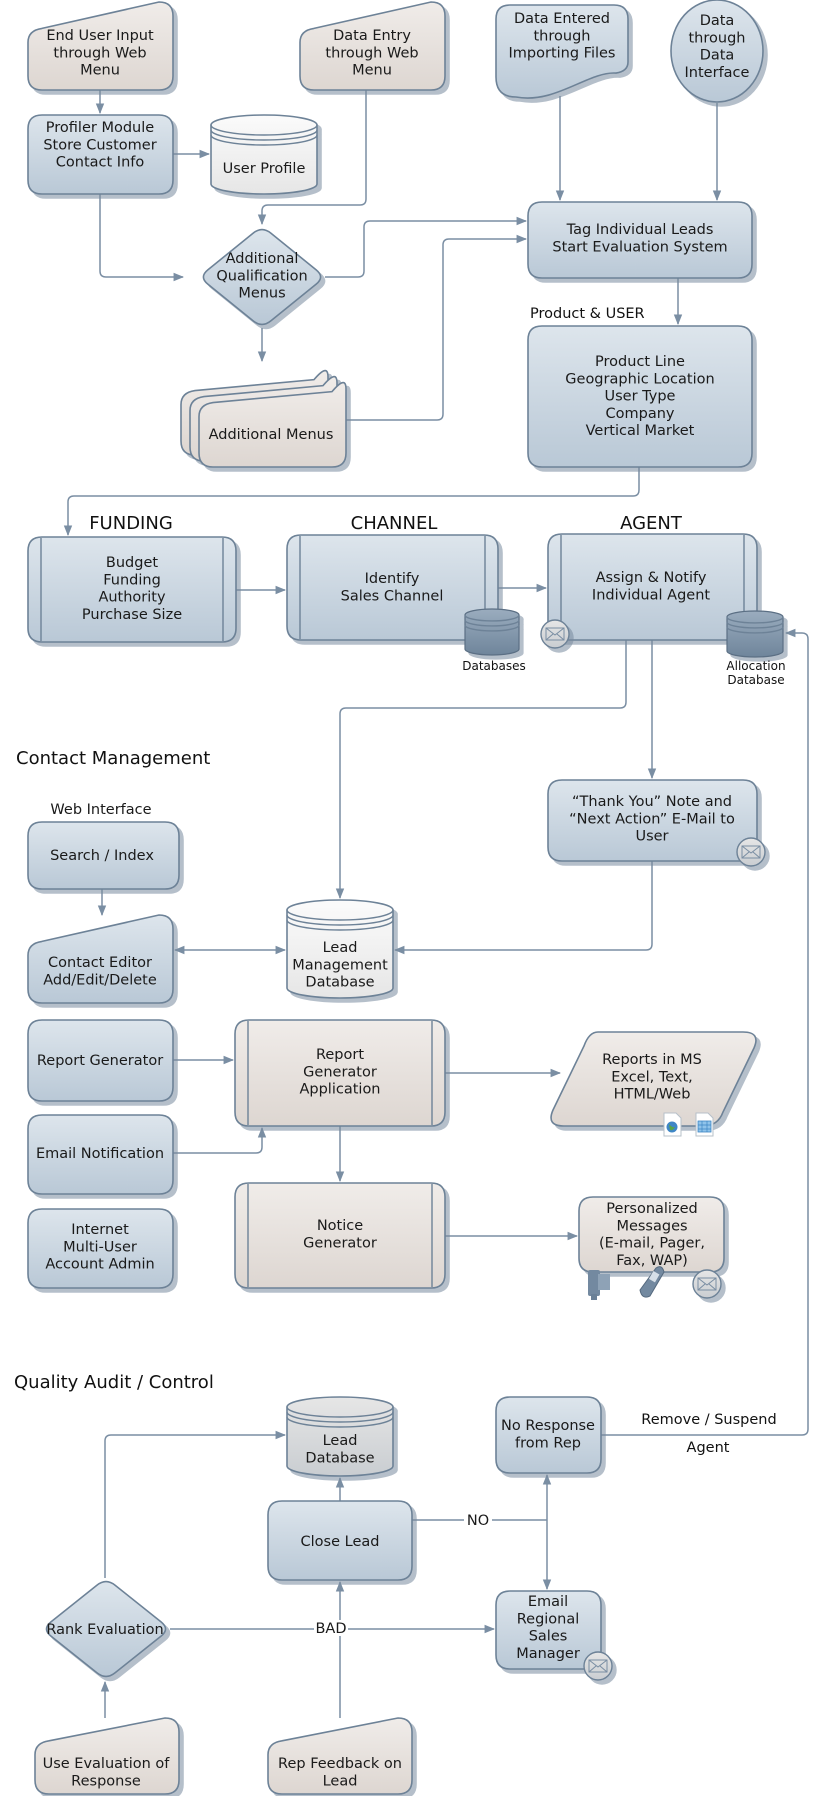  Describe the element at coordinates (652, 1060) in the screenshot. I see `text-line: Reports in MS` at that location.